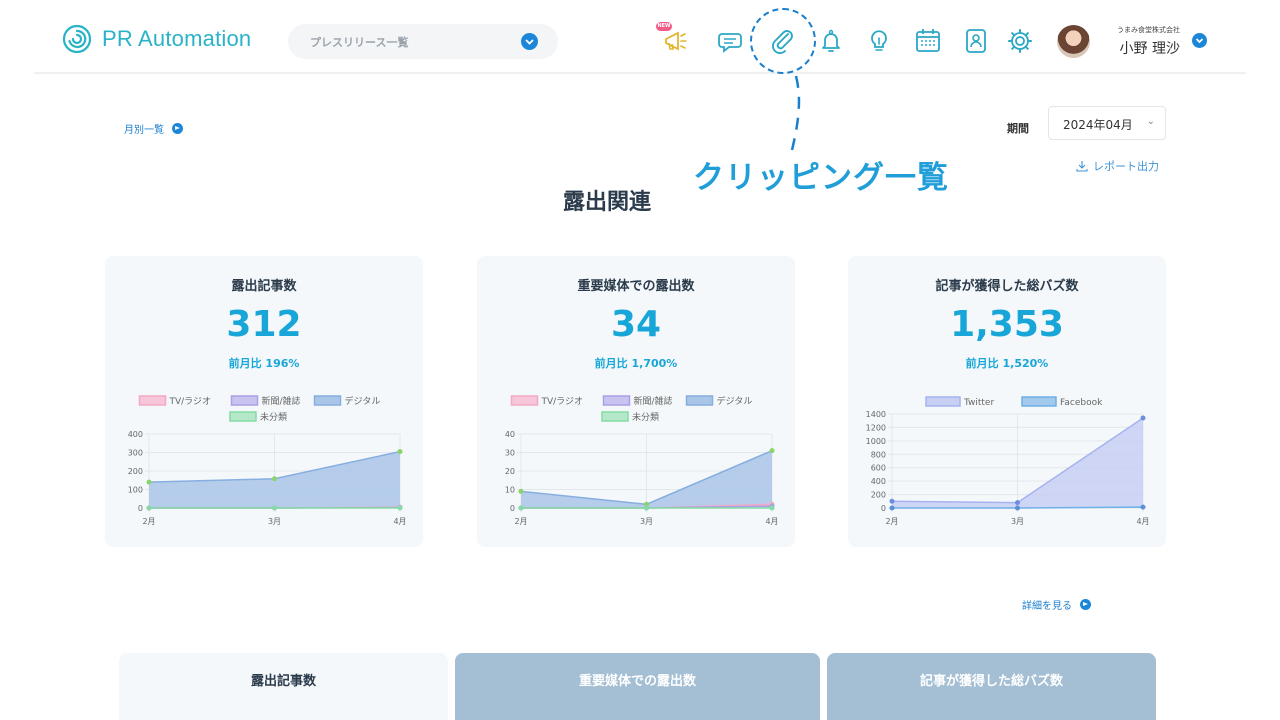  I want to click on y-tick-label: 10, so click(510, 490).